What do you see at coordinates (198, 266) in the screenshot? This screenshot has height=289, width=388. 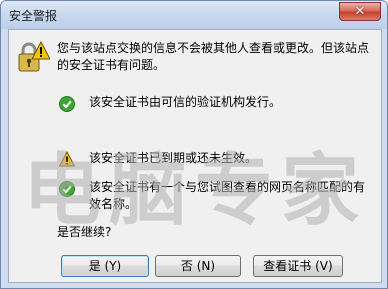 I see `no-button: 否 (N)` at bounding box center [198, 266].